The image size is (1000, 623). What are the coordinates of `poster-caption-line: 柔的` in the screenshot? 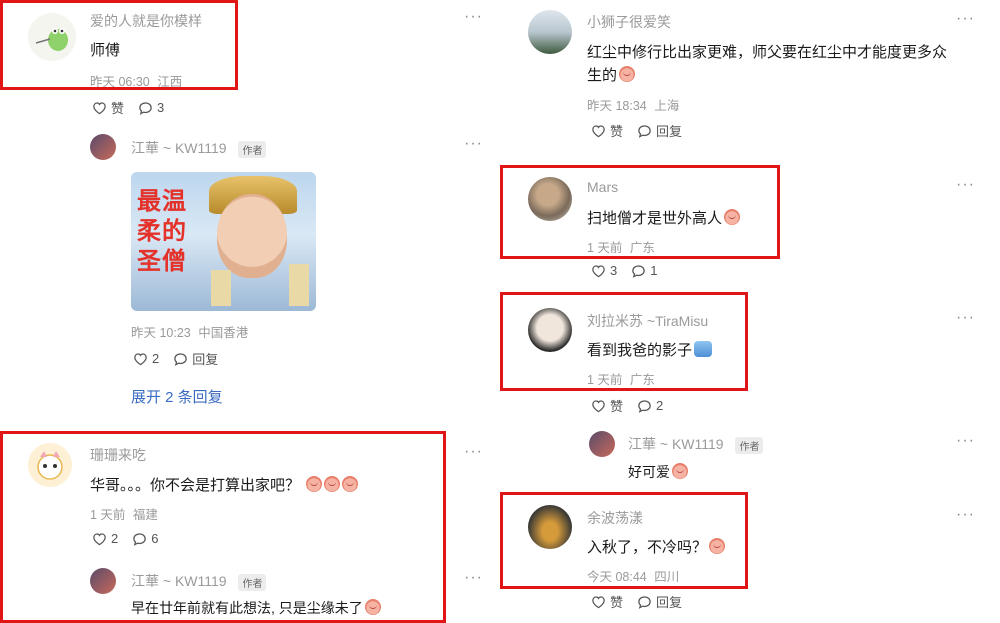 It's located at (162, 231).